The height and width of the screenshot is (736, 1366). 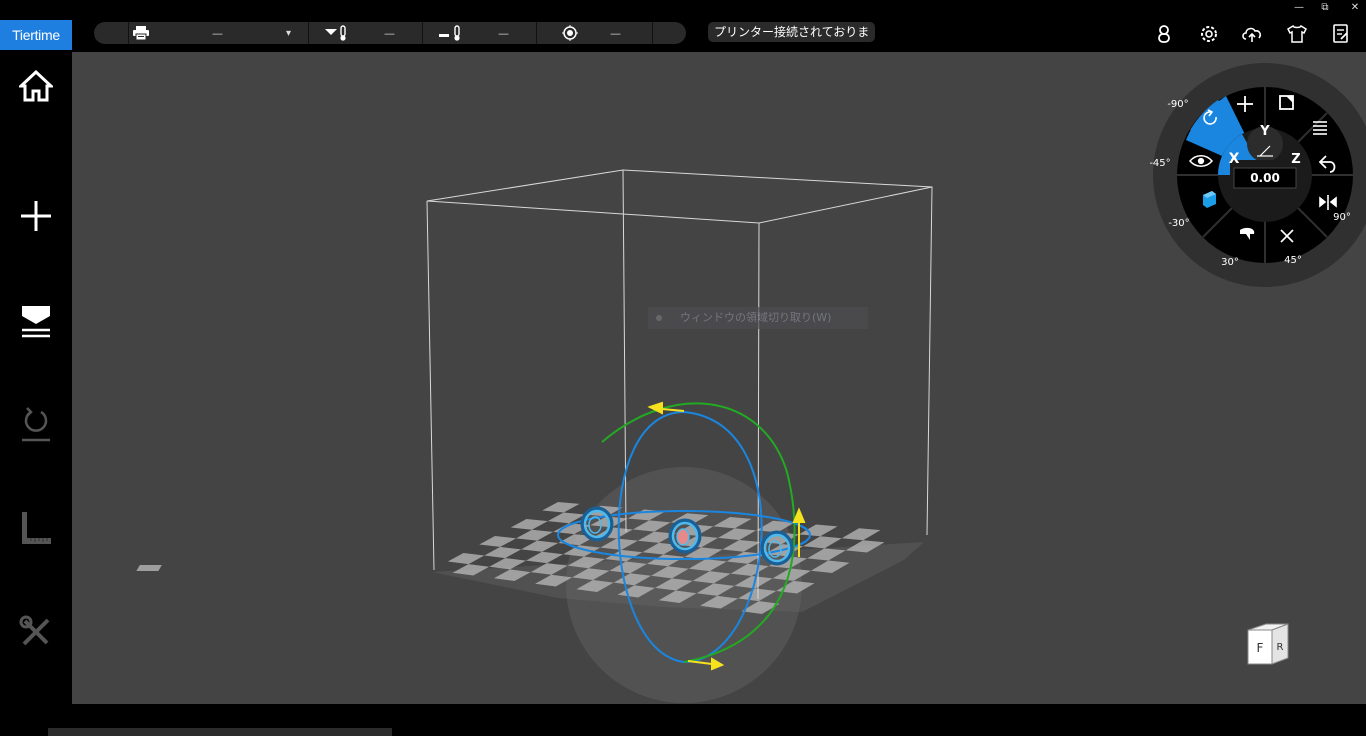 I want to click on tools-icon, so click(x=34, y=630).